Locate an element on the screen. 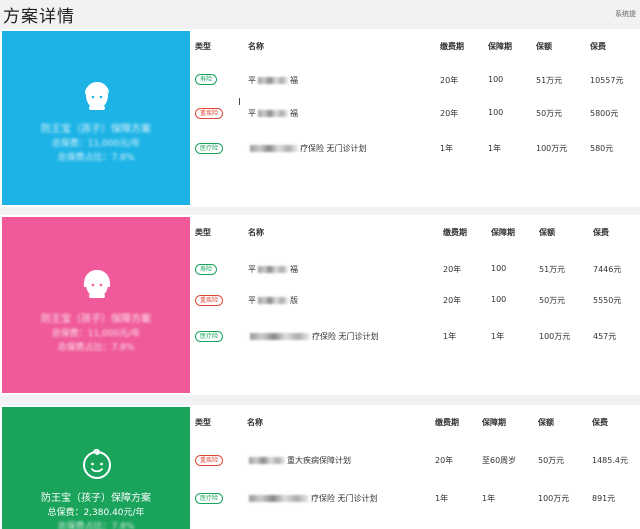  baby-face-icon is located at coordinates (97, 463).